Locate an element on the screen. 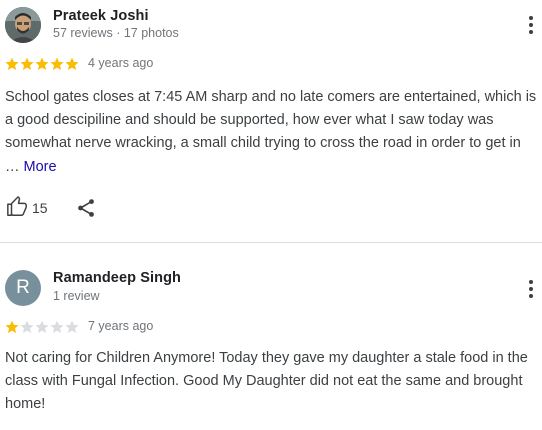 The image size is (542, 430). avatar: R is located at coordinates (23, 288).